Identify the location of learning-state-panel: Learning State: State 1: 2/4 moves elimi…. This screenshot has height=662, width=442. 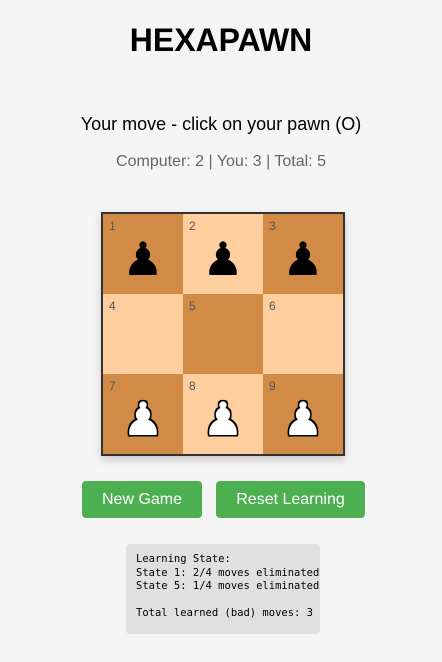
(223, 589).